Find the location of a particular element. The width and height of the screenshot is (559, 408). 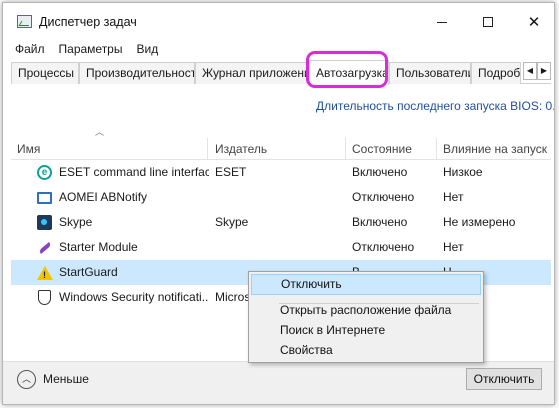

context-properties: Свойства is located at coordinates (366, 350).